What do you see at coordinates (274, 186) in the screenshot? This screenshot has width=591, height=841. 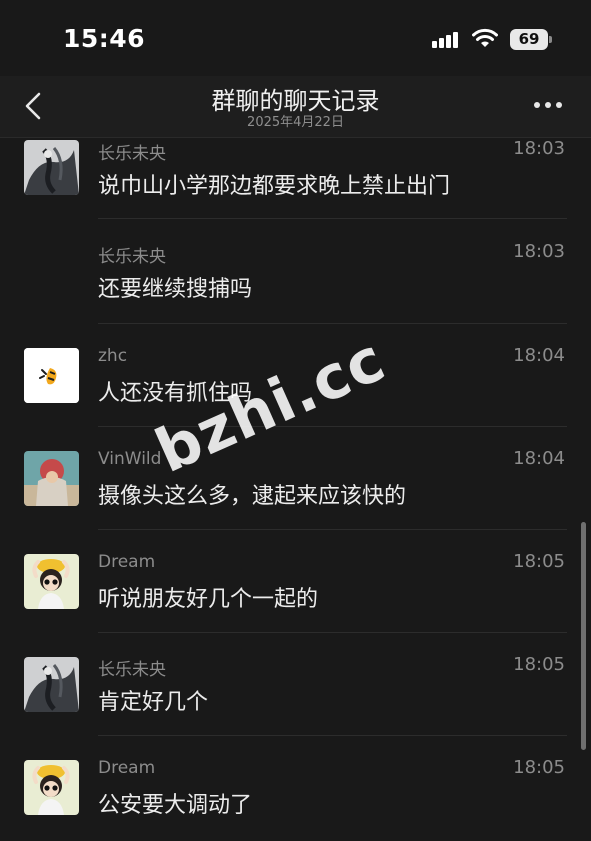 I see `message-text: 说巾山小学那边都要求晚上禁止出门` at bounding box center [274, 186].